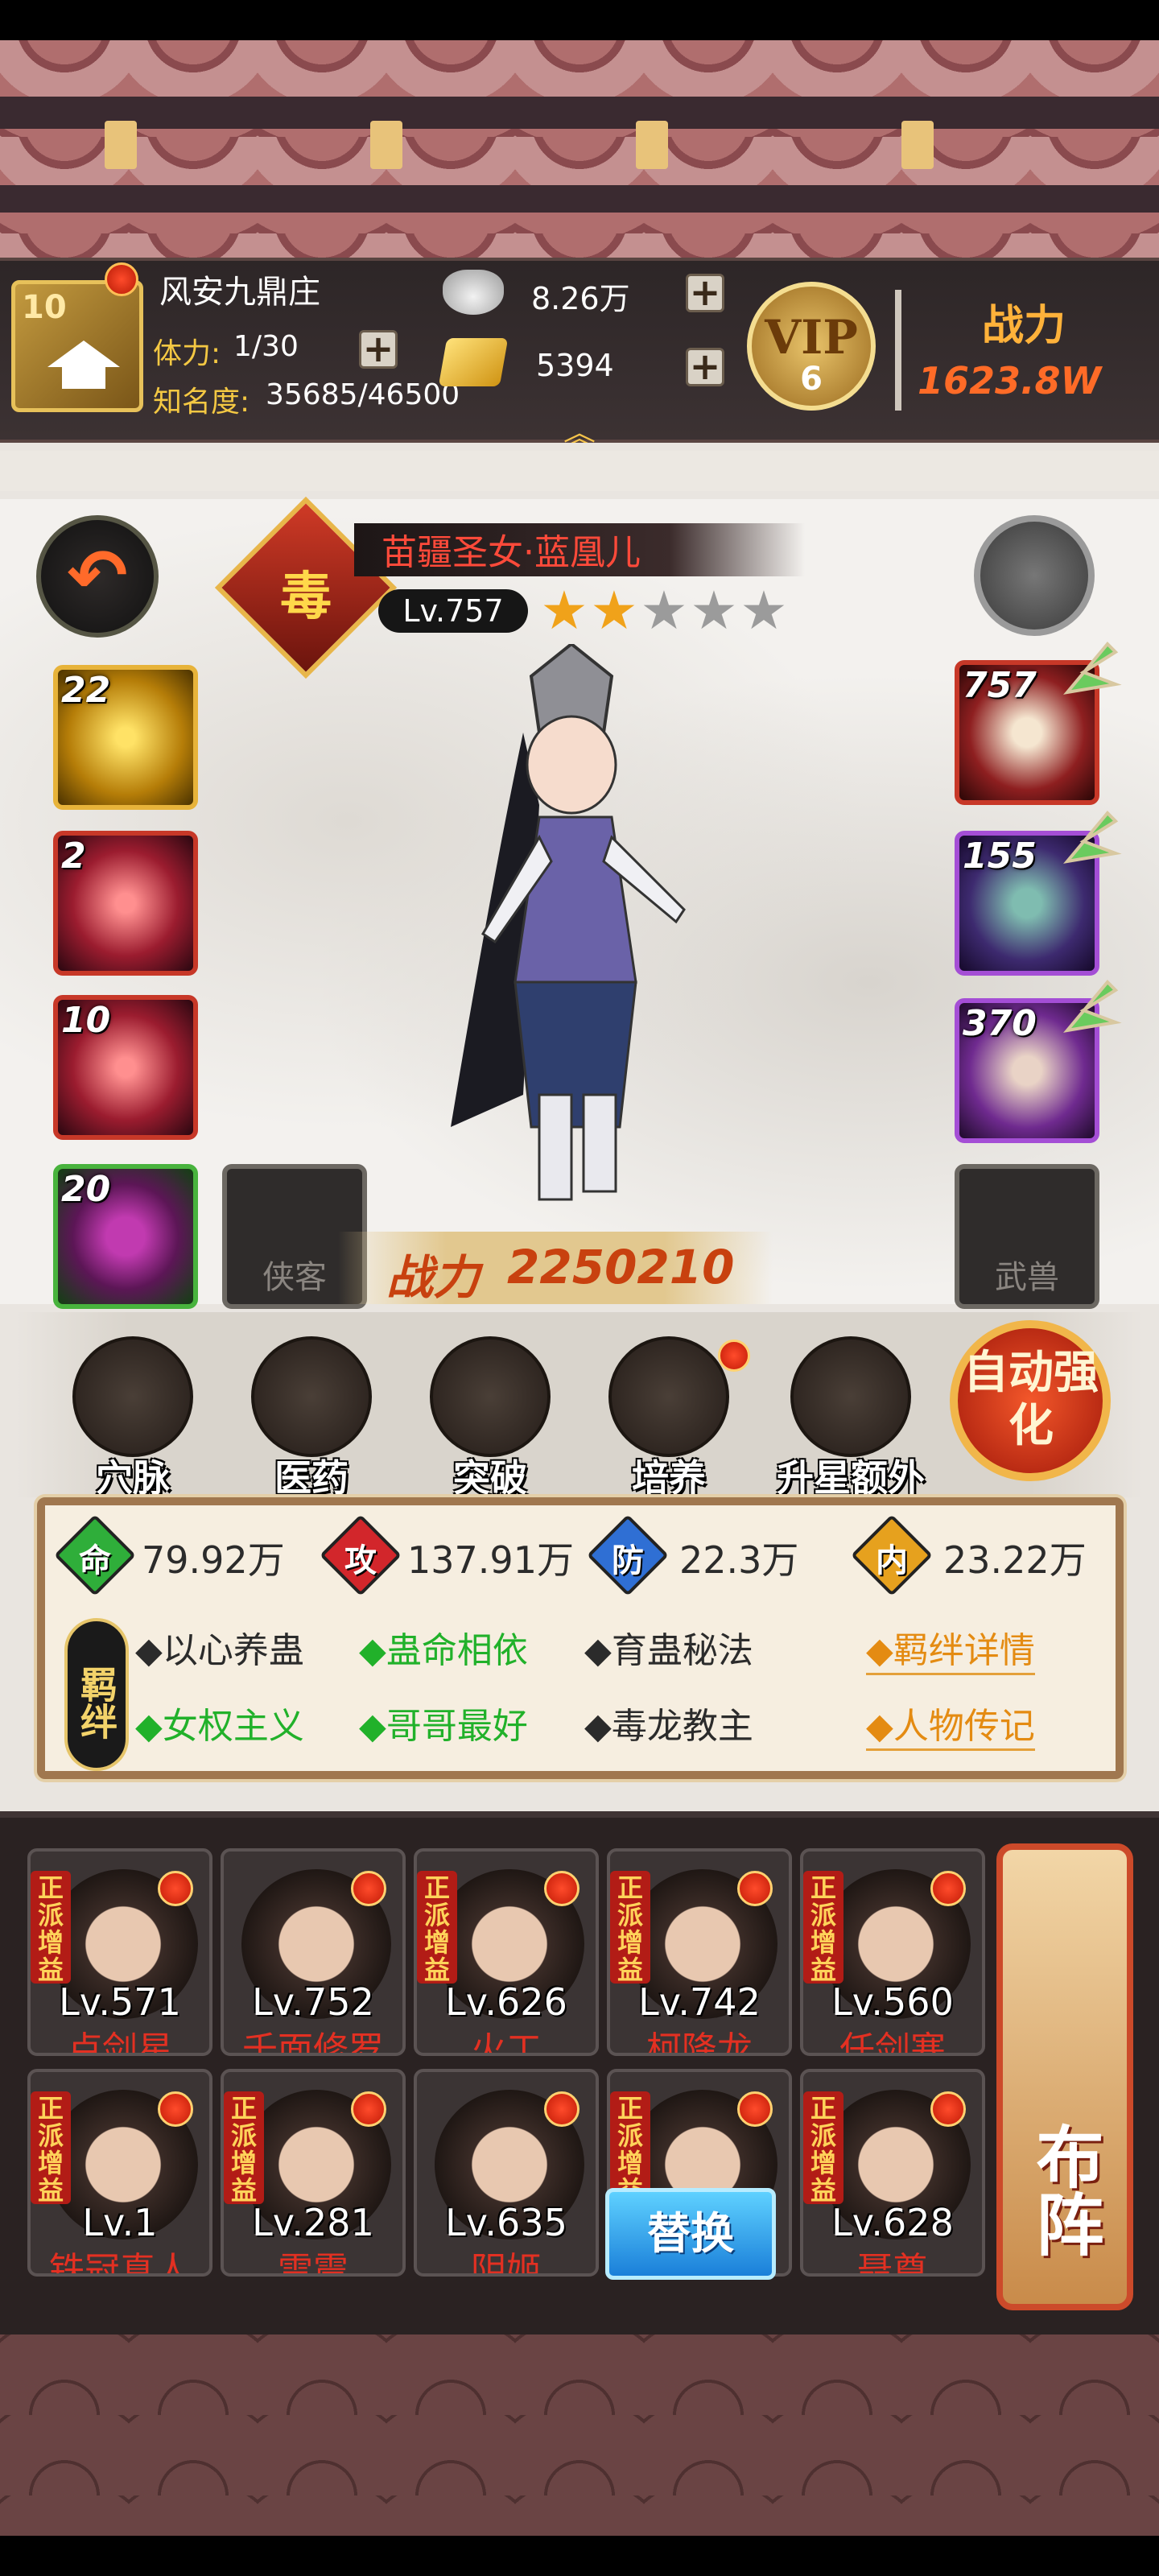 This screenshot has height=2576, width=1159. Describe the element at coordinates (187, 353) in the screenshot. I see `stamina-label: 体力:` at that location.